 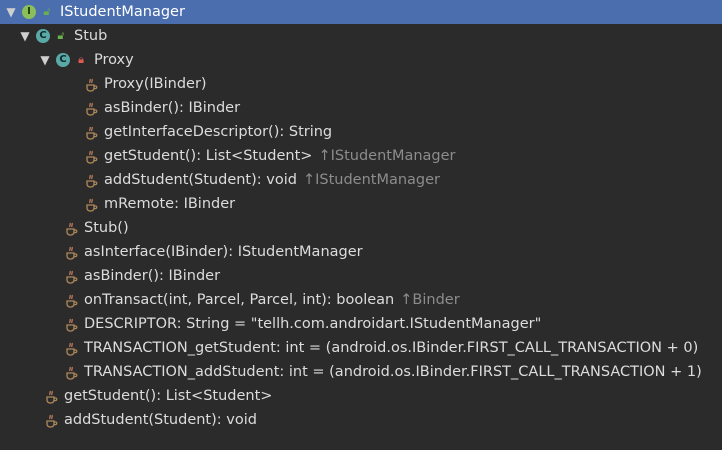 What do you see at coordinates (361, 204) in the screenshot?
I see `tree-member: mRemote: IBinder` at bounding box center [361, 204].